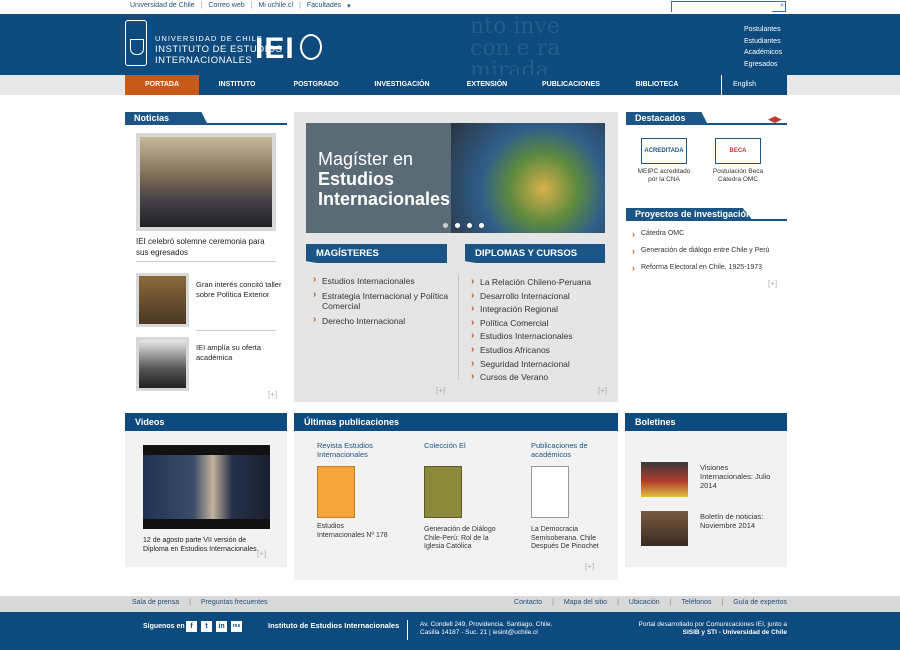  I want to click on search-input, so click(722, 9).